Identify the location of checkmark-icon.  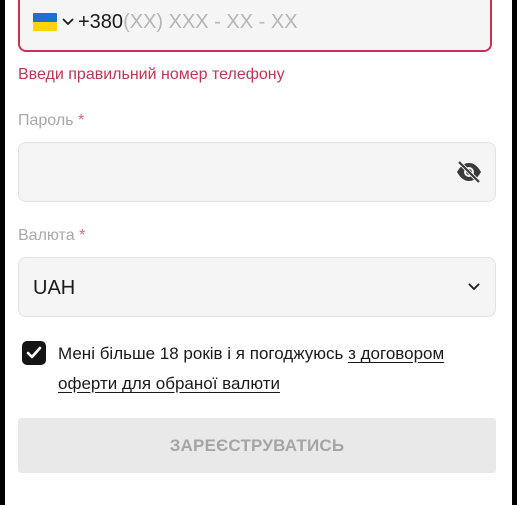
(34, 352).